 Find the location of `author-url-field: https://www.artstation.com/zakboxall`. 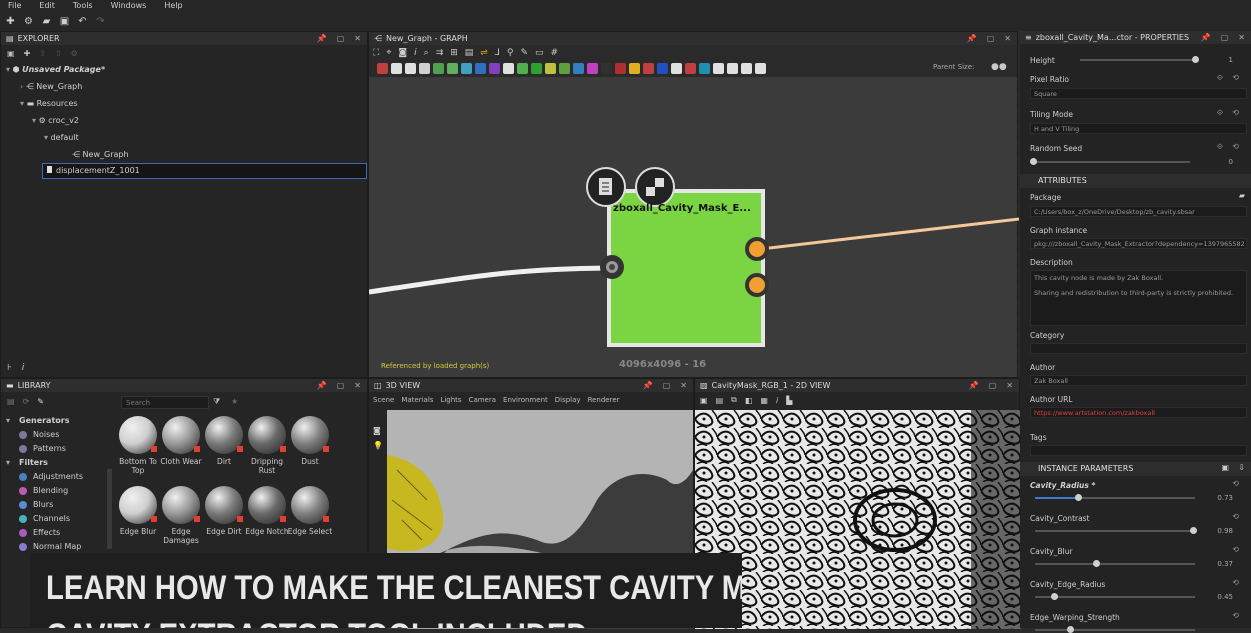

author-url-field: https://www.artstation.com/zakboxall is located at coordinates (1138, 412).